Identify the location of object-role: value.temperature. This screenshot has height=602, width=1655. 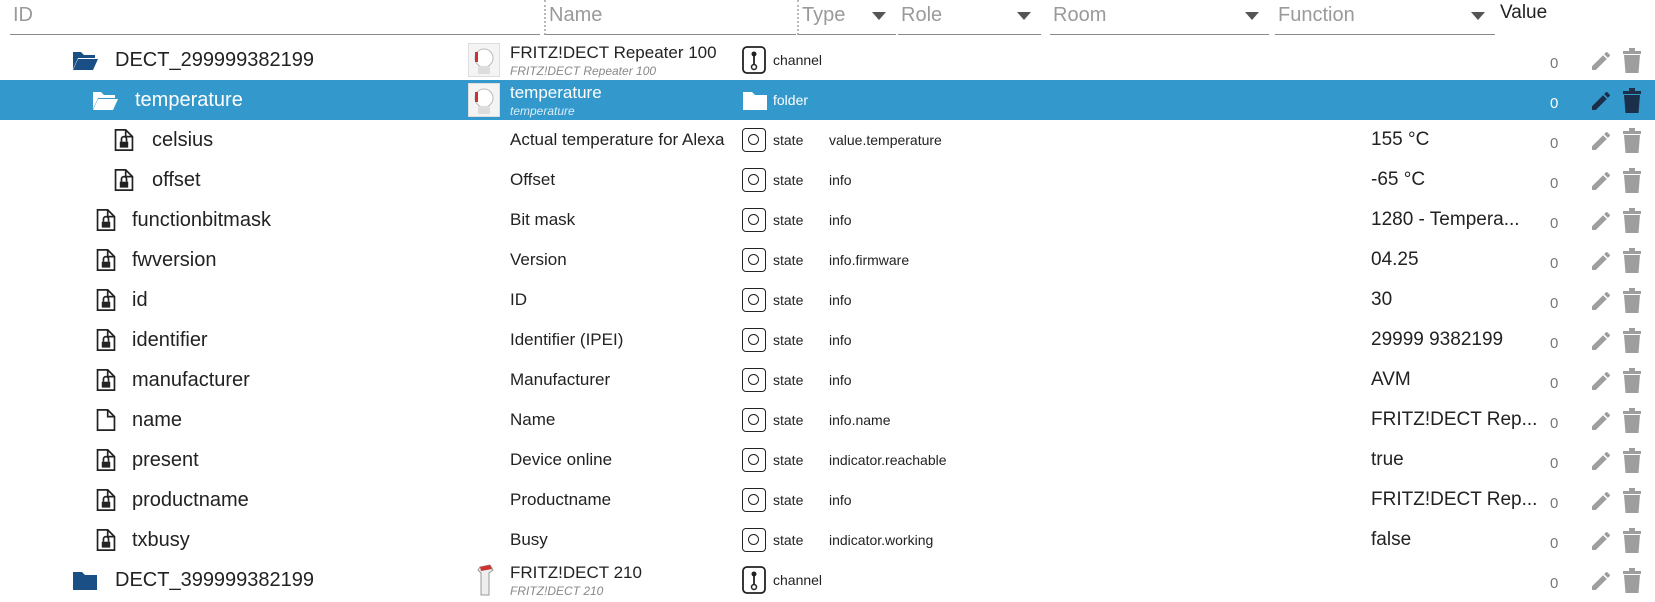
(885, 140).